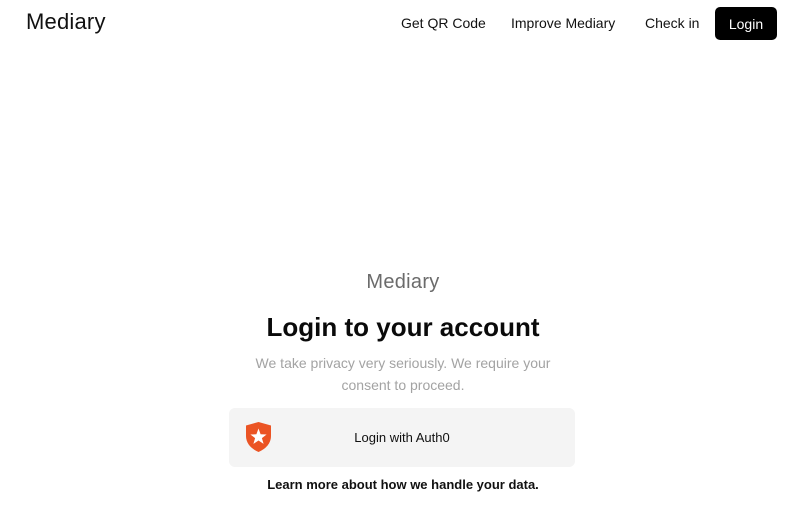 This screenshot has width=806, height=530. Describe the element at coordinates (443, 23) in the screenshot. I see `nav-get-qr-code: Get QR Code` at that location.